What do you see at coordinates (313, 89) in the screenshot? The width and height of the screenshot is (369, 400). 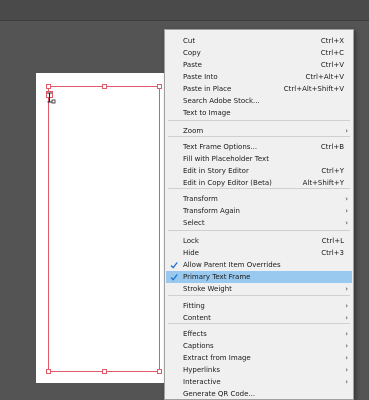 I see `menu-item-shortcut: Ctrl+Alt+Shift+V` at bounding box center [313, 89].